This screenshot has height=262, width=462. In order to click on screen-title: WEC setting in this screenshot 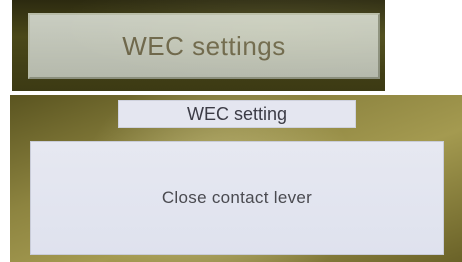, I will do `click(237, 113)`.